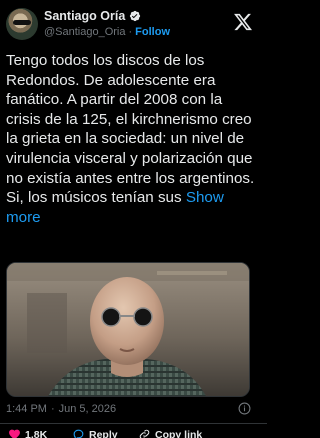  Describe the element at coordinates (244, 408) in the screenshot. I see `info-icon` at that location.